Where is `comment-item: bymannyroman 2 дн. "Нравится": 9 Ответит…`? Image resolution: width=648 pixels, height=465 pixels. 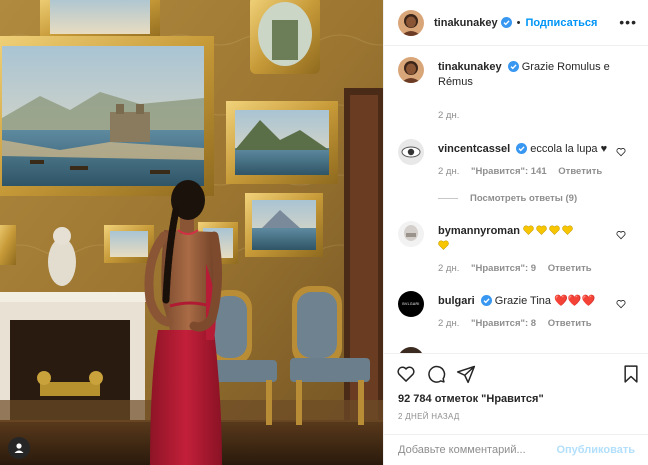 comment-item: bymannyroman 2 дн. "Нравится": 9 Ответит… is located at coordinates (518, 256).